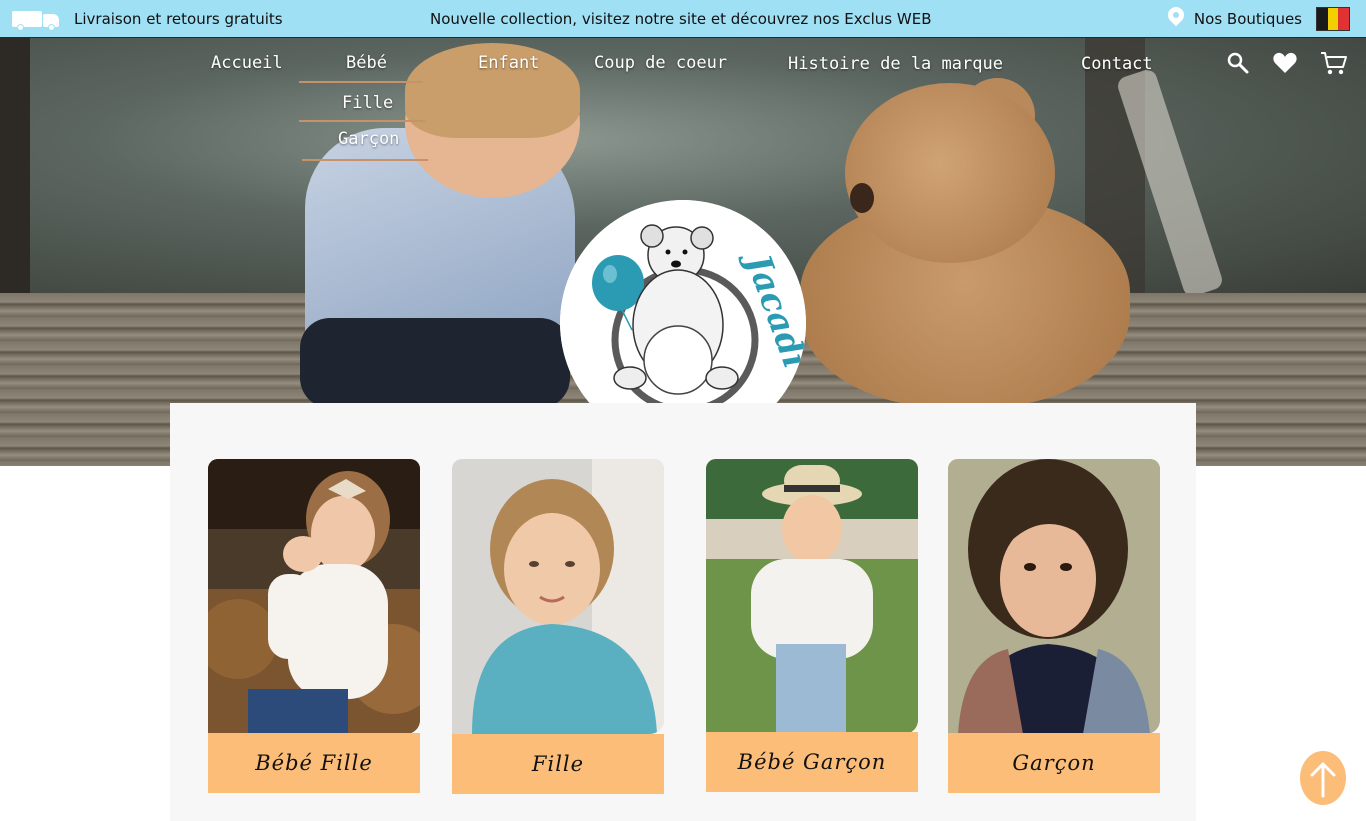 The height and width of the screenshot is (821, 1366). Describe the element at coordinates (1176, 19) in the screenshot. I see `location-pin-icon` at that location.